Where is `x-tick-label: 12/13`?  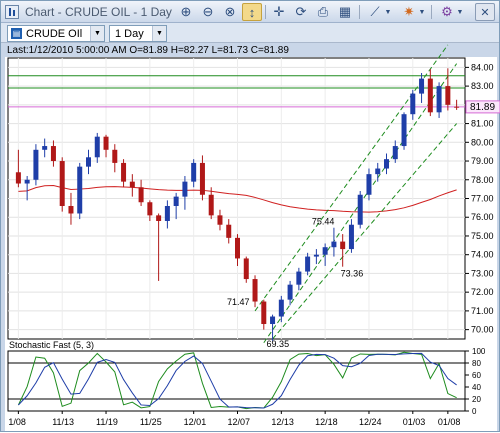
x-tick-label: 12/13 is located at coordinates (282, 422).